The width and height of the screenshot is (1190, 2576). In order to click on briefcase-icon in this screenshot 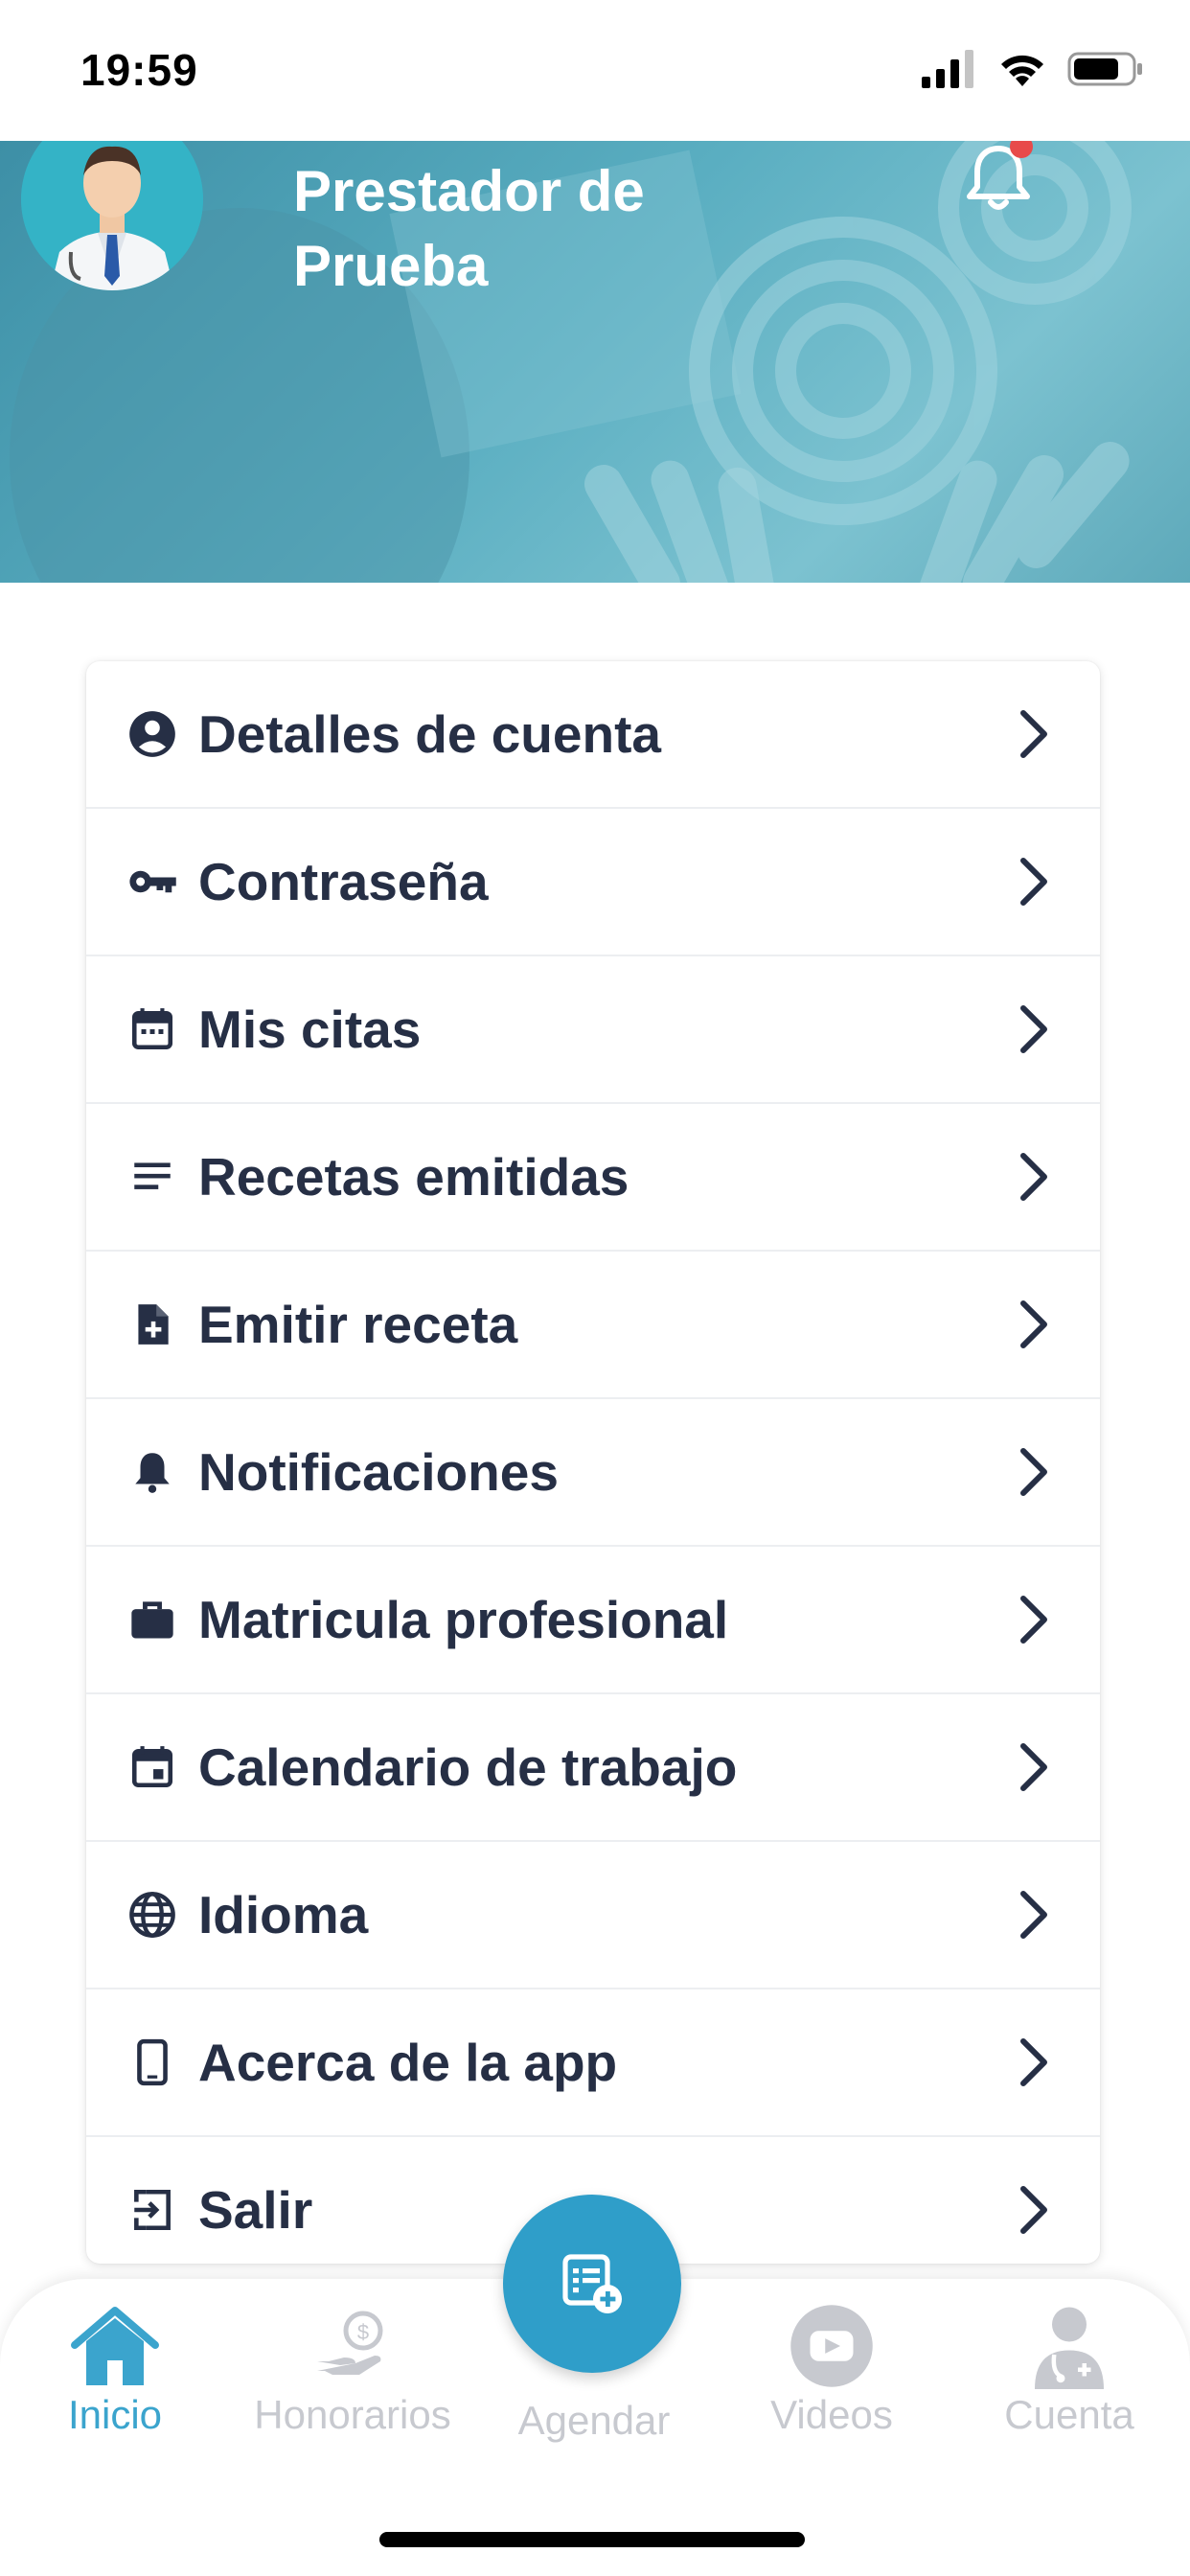, I will do `click(152, 1619)`.